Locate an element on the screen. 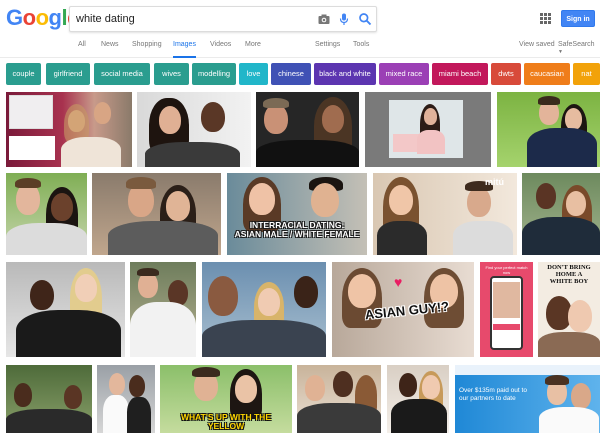 The width and height of the screenshot is (600, 433). chip: girlfriend is located at coordinates (68, 74).